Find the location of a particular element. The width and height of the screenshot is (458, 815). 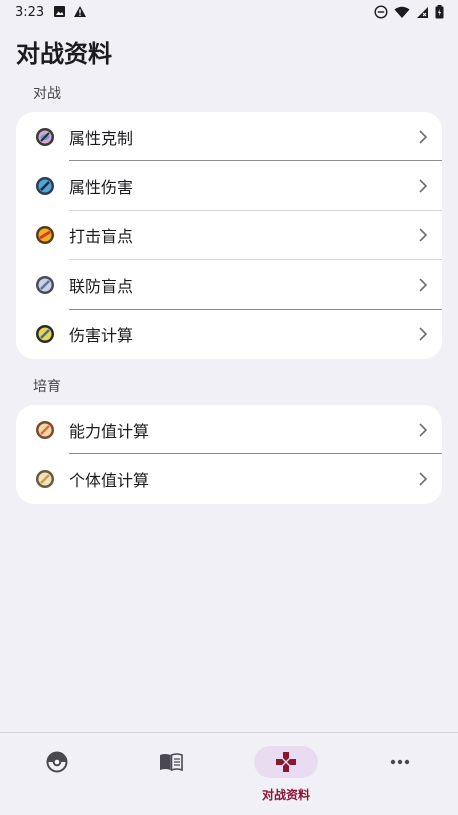

book-icon is located at coordinates (171, 762).